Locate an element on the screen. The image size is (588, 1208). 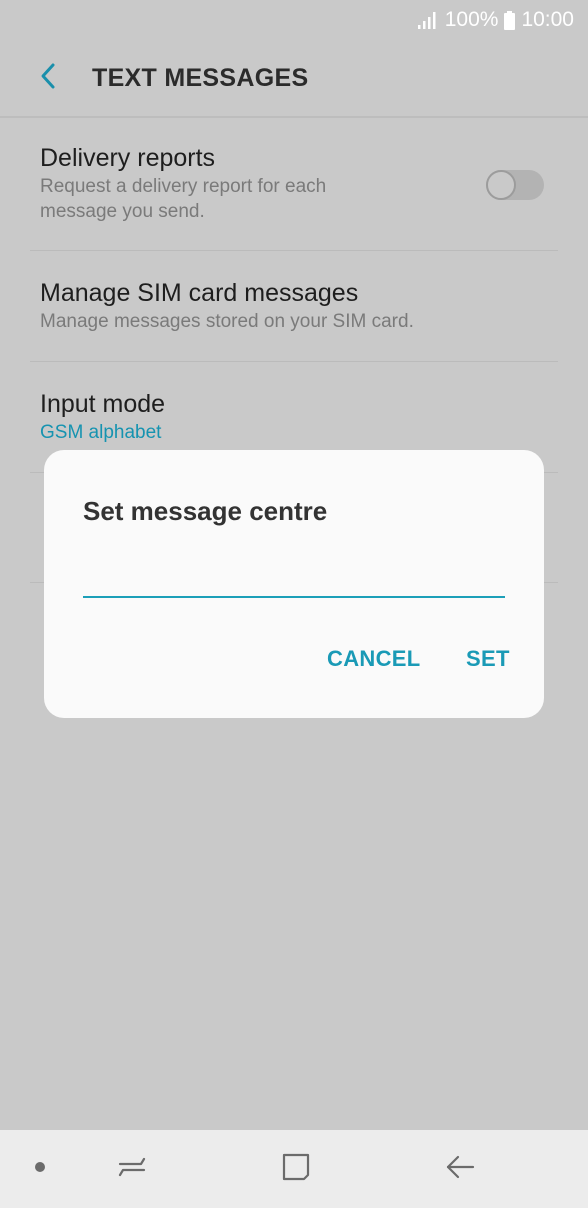
cancel-button: CANCEL is located at coordinates (373, 659).